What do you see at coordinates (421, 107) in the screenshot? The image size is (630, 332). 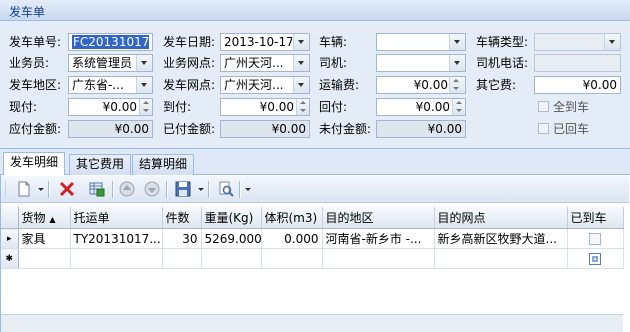 I see `return-pay-input: ¥0.00` at bounding box center [421, 107].